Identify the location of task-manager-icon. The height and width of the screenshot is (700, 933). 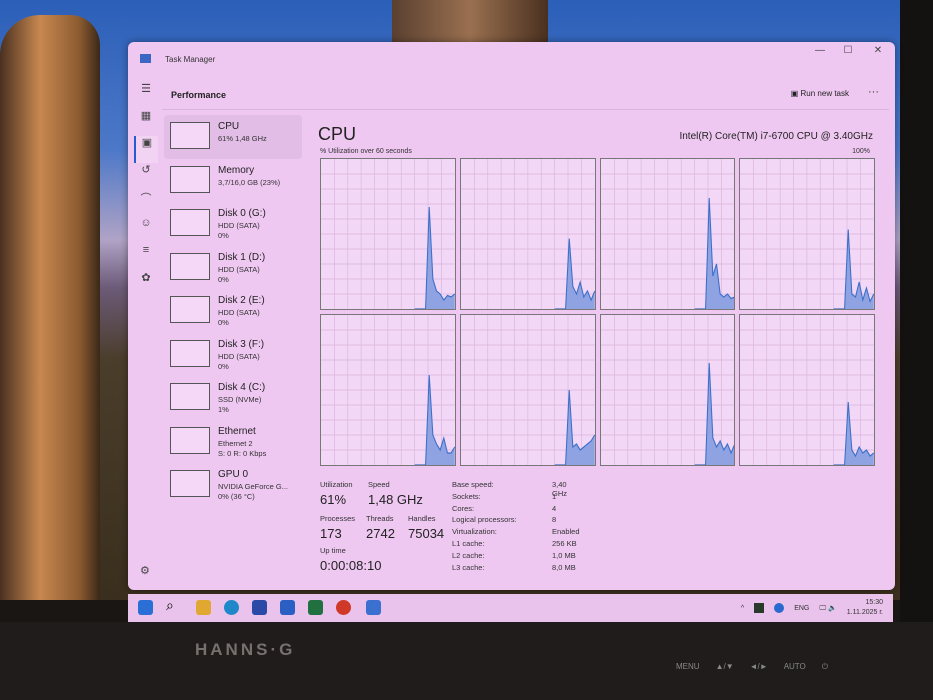
(145, 58).